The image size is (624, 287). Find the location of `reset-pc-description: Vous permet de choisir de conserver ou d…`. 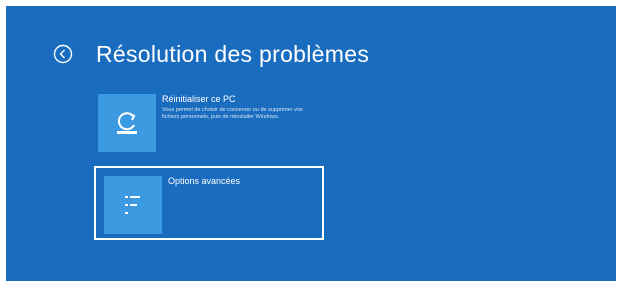

reset-pc-description: Vous permet de choisir de conserver ou d… is located at coordinates (232, 113).